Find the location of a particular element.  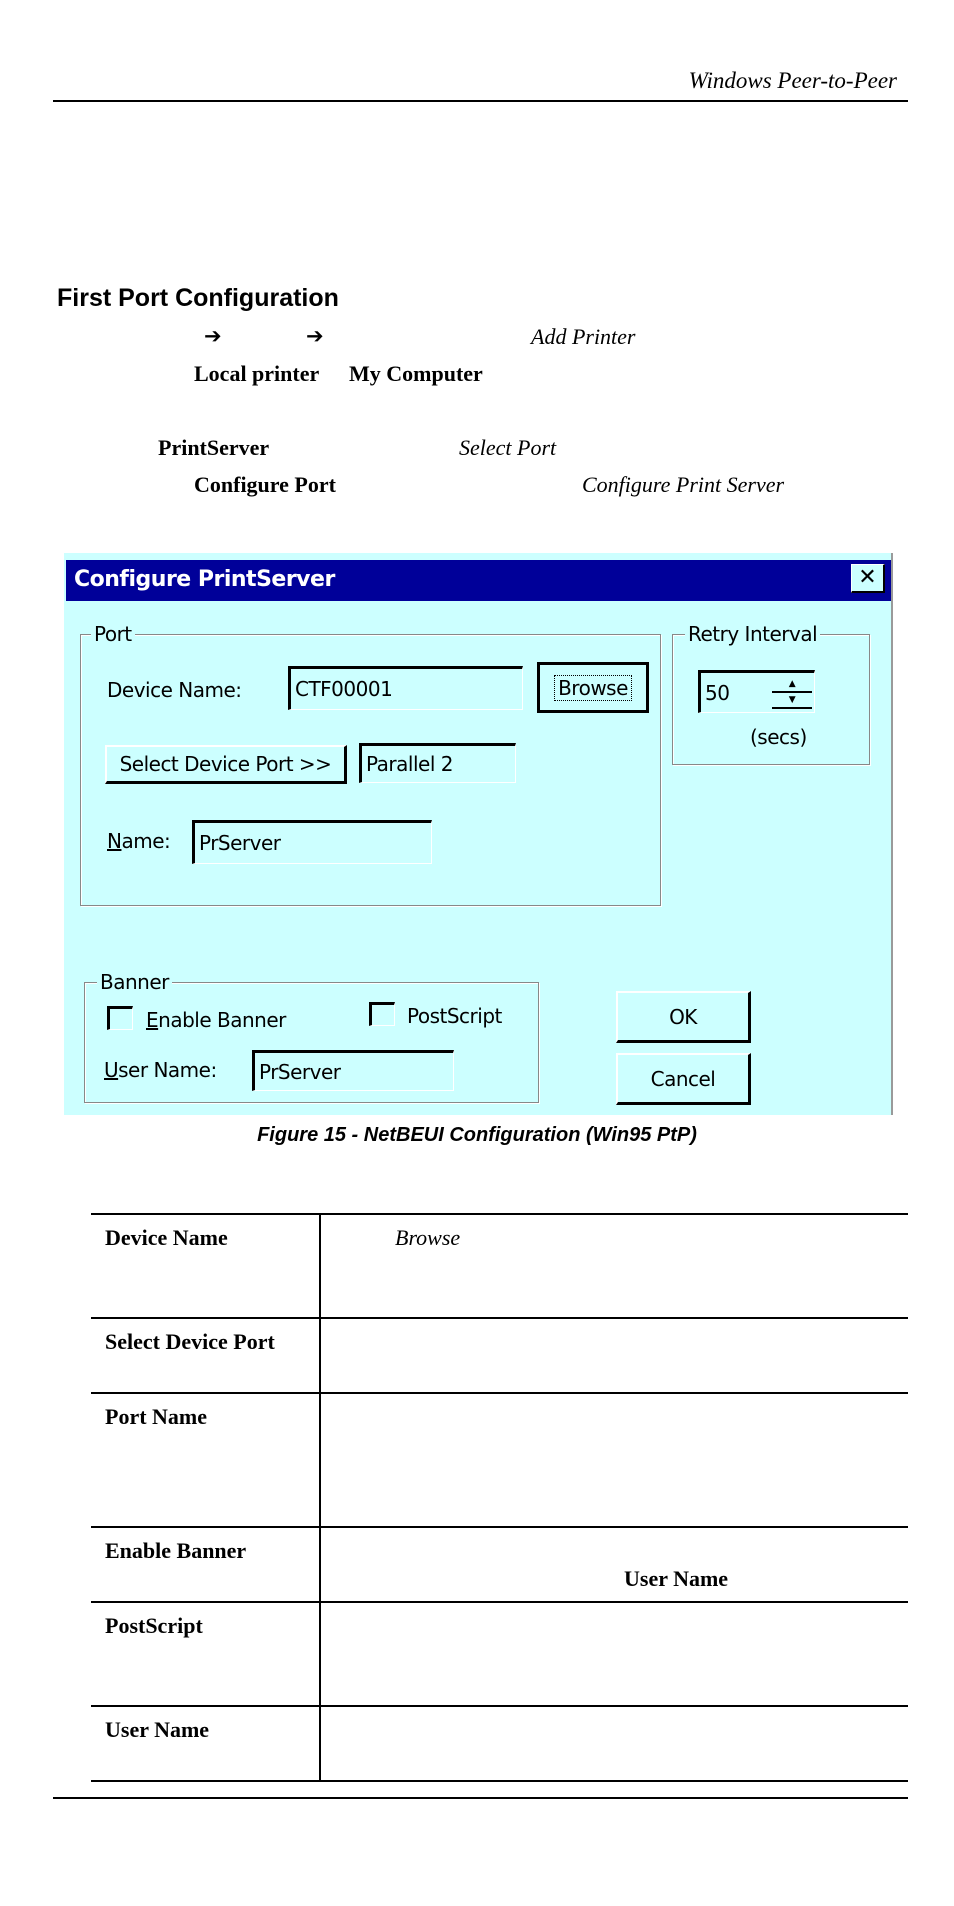

device-name-label: Device Name: is located at coordinates (174, 690).